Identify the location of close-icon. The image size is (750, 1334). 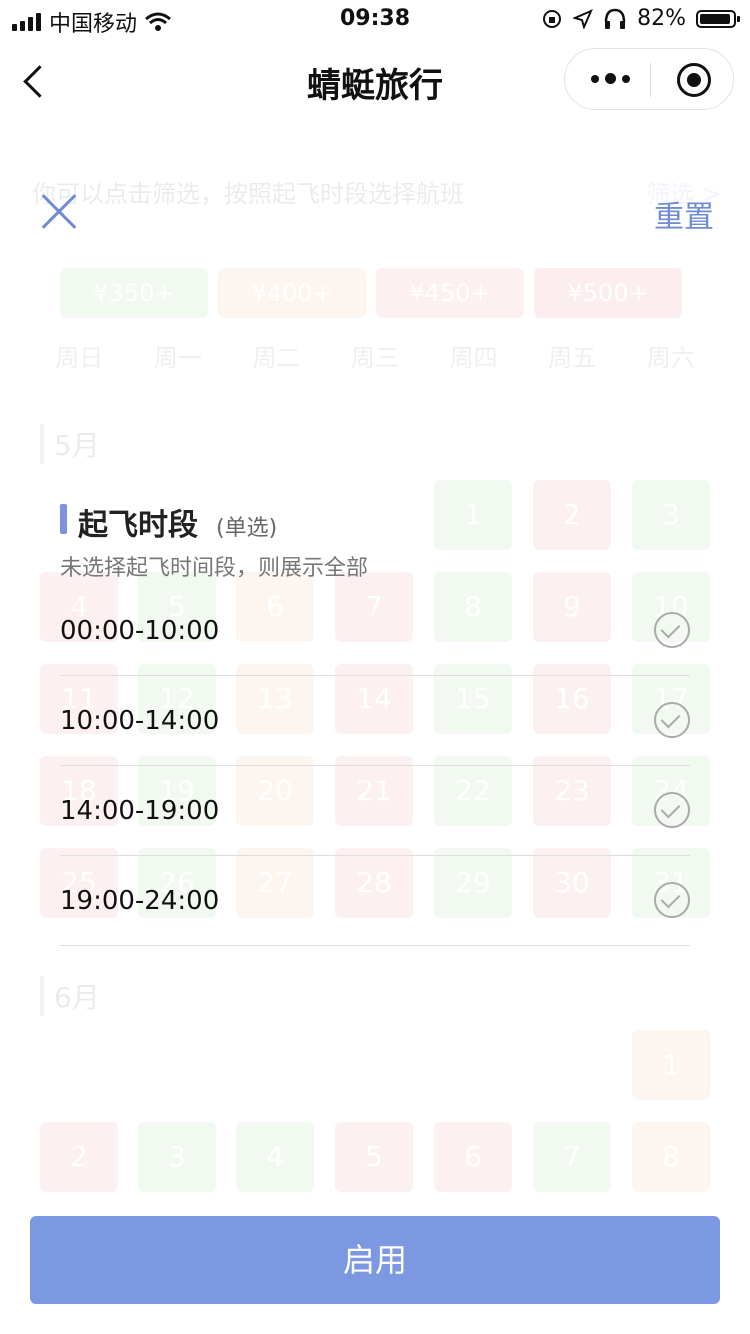
(58, 212).